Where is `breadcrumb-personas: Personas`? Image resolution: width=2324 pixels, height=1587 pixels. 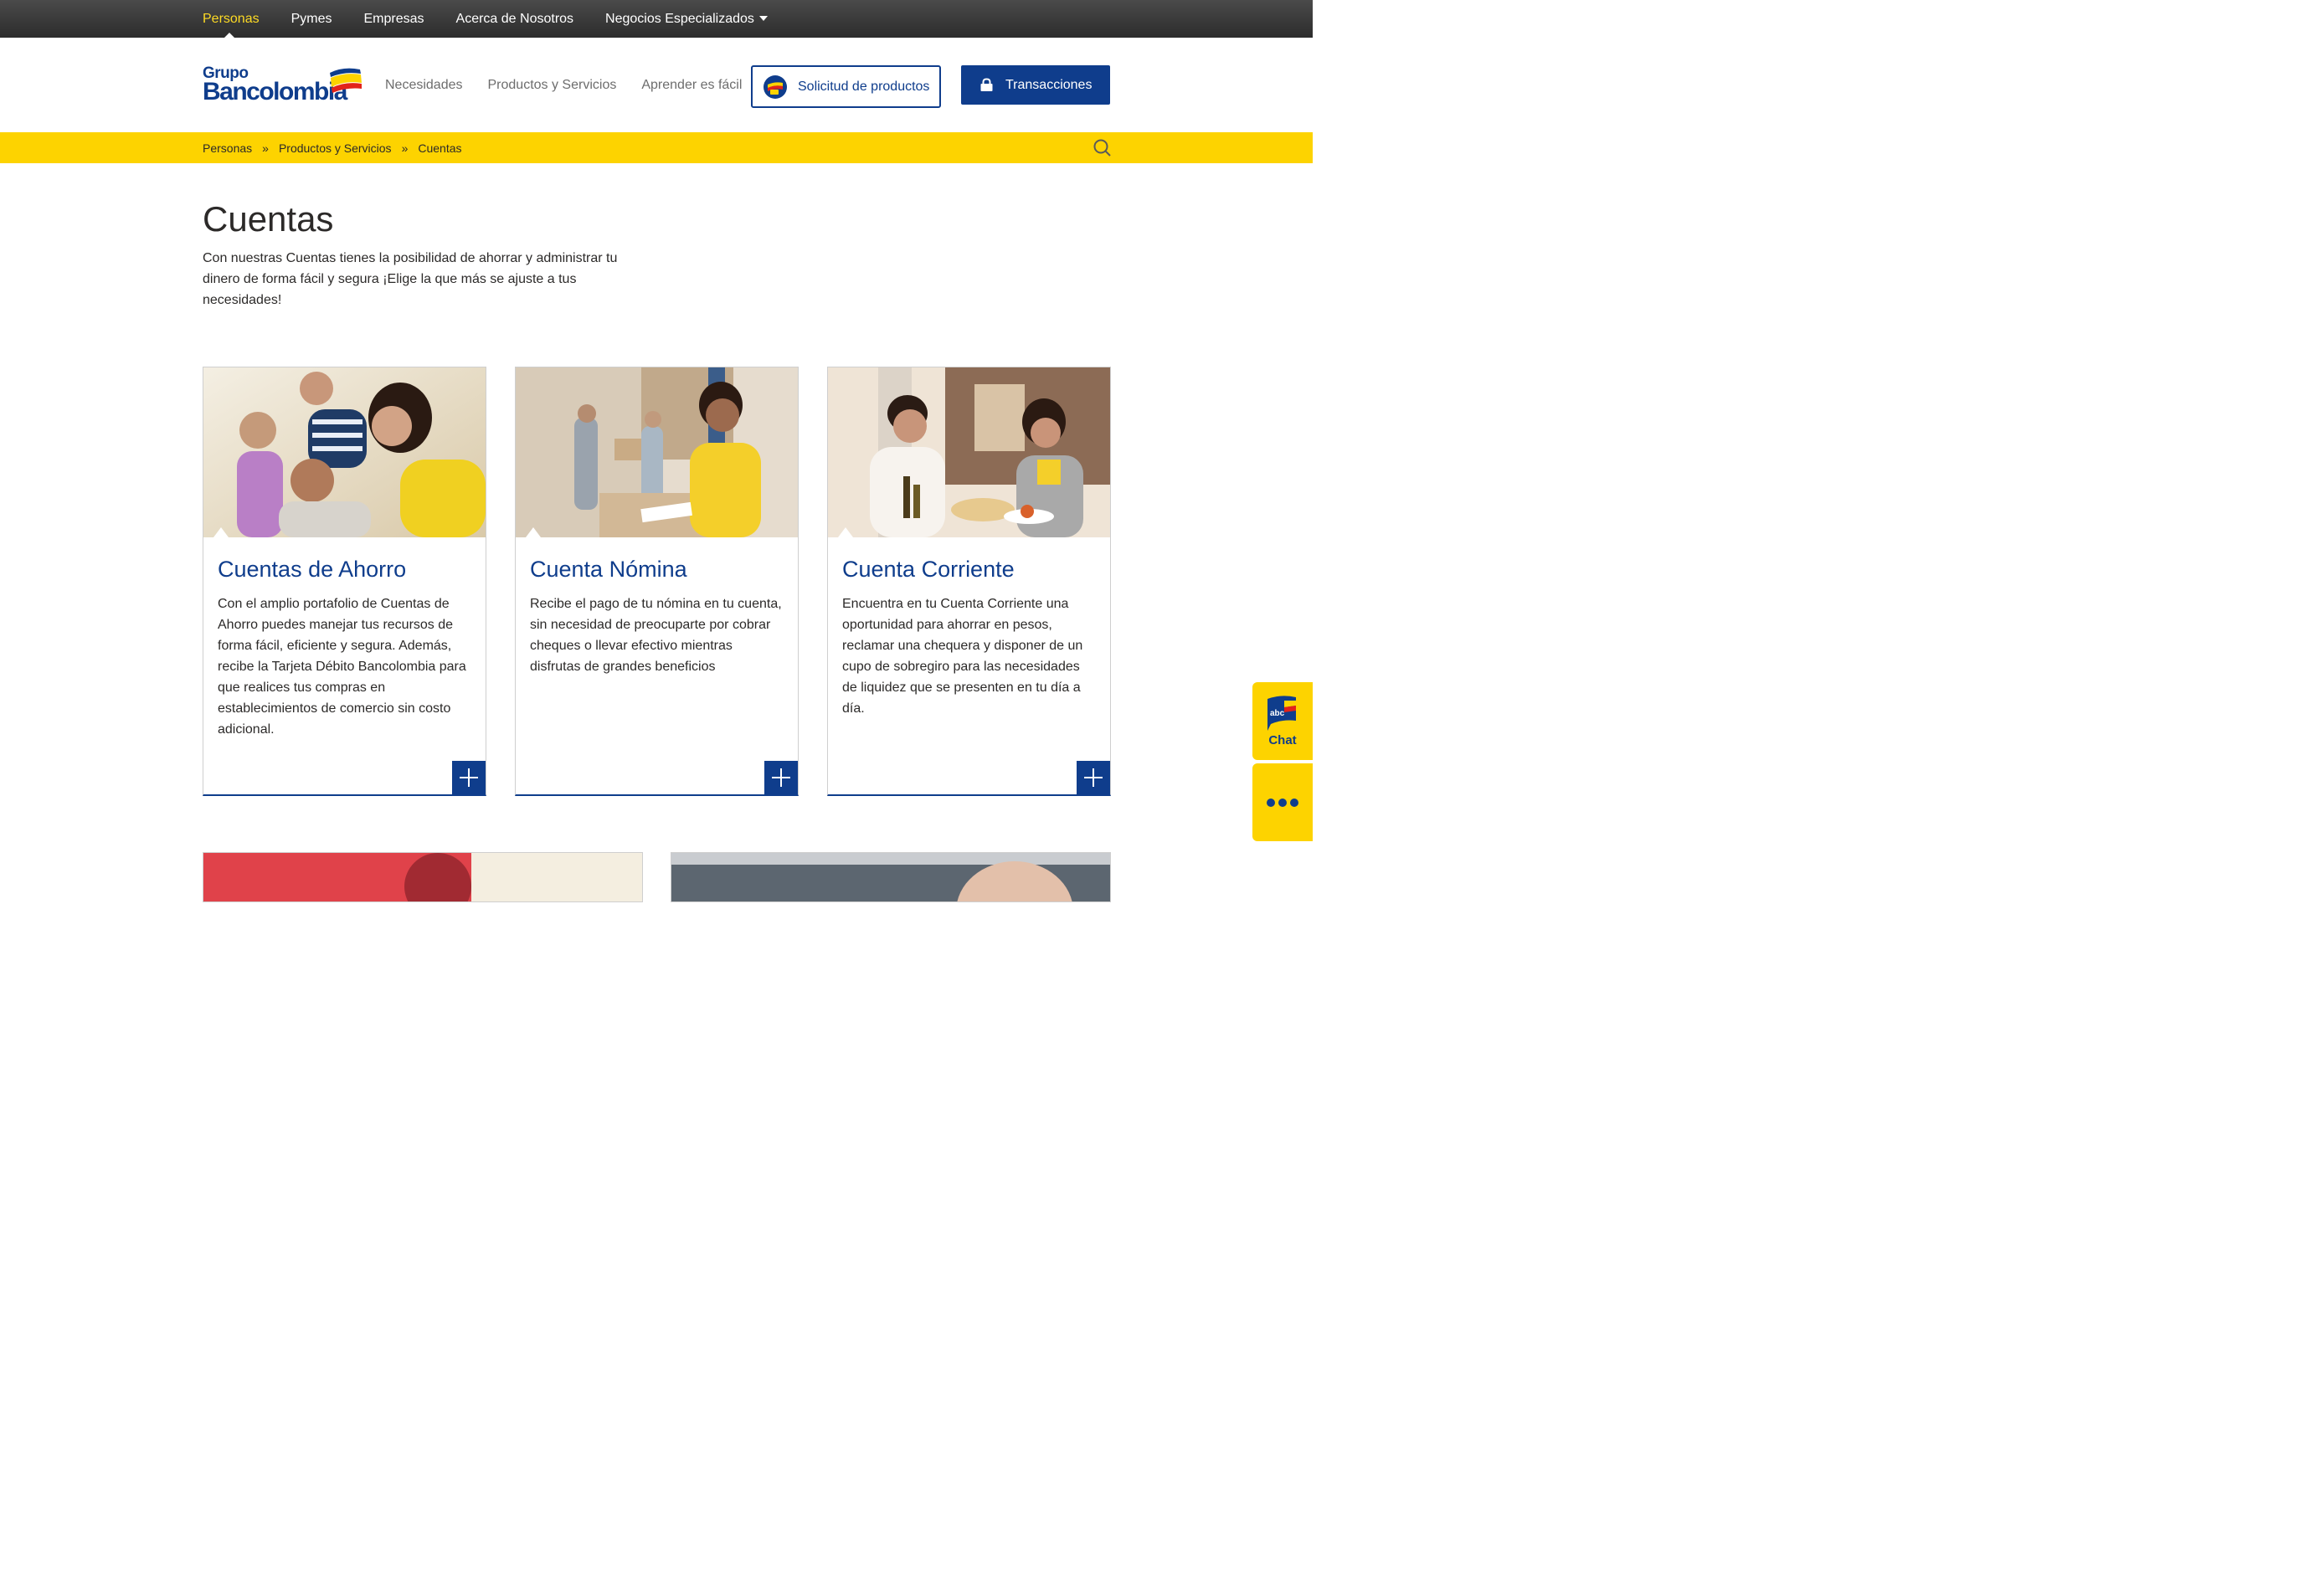
breadcrumb-personas: Personas is located at coordinates (227, 148).